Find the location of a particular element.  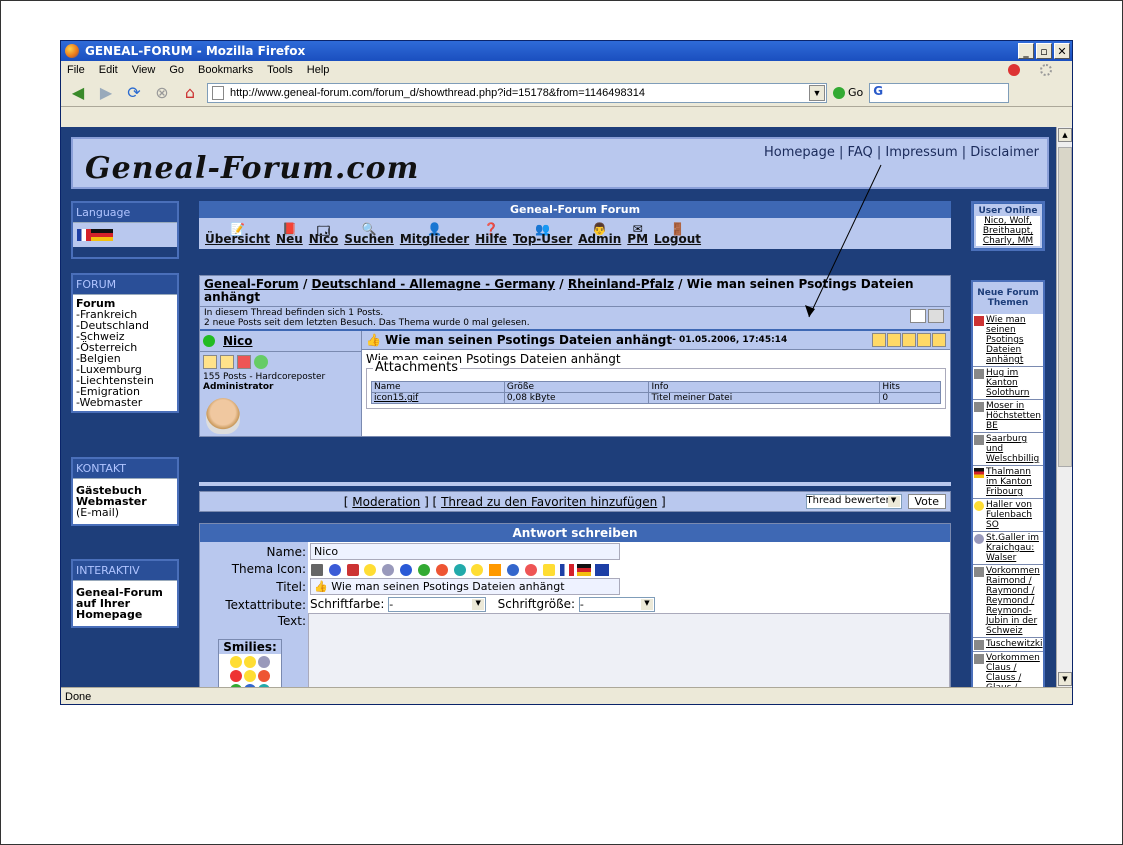

scroll-down-icon: ▼ is located at coordinates (1065, 679).